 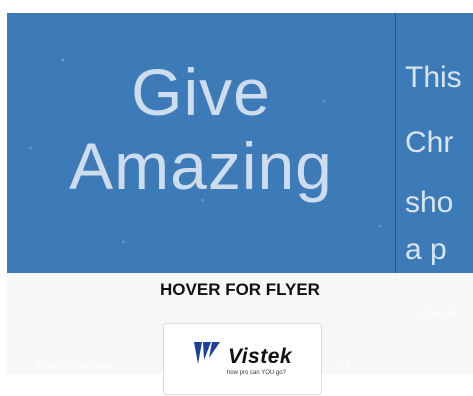 I want to click on faint-caption-right: Save tir, so click(x=439, y=314).